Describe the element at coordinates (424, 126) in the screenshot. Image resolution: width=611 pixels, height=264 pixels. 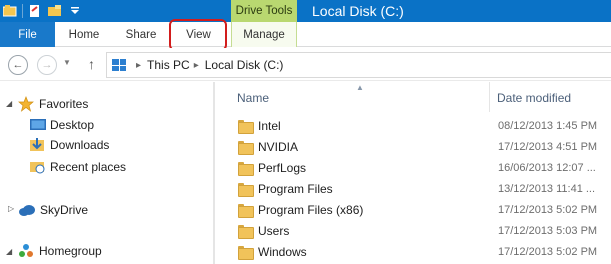
I see `file-row: Intel 08/12/2013 1:45 PM` at that location.